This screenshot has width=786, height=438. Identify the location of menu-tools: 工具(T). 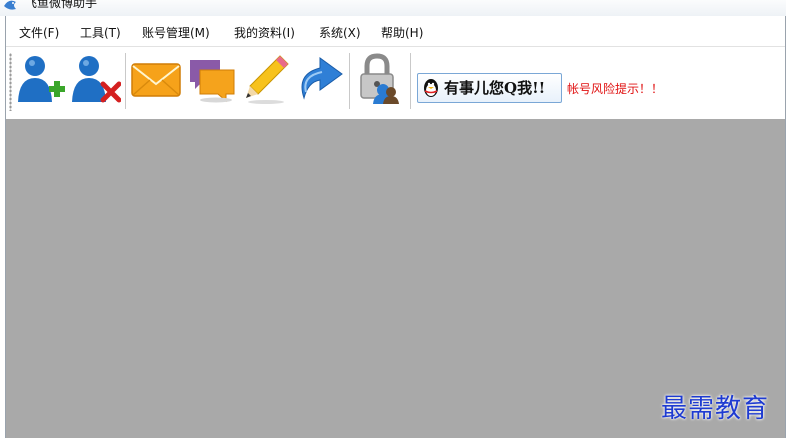
(100, 32).